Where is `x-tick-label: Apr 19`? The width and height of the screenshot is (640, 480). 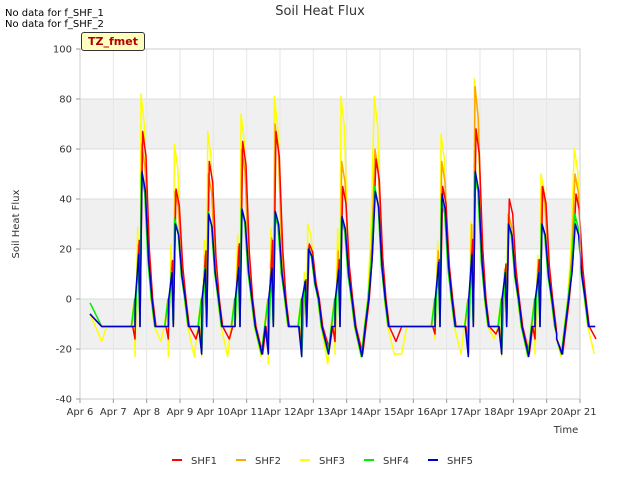
x-tick-label: Apr 19 is located at coordinates (513, 412).